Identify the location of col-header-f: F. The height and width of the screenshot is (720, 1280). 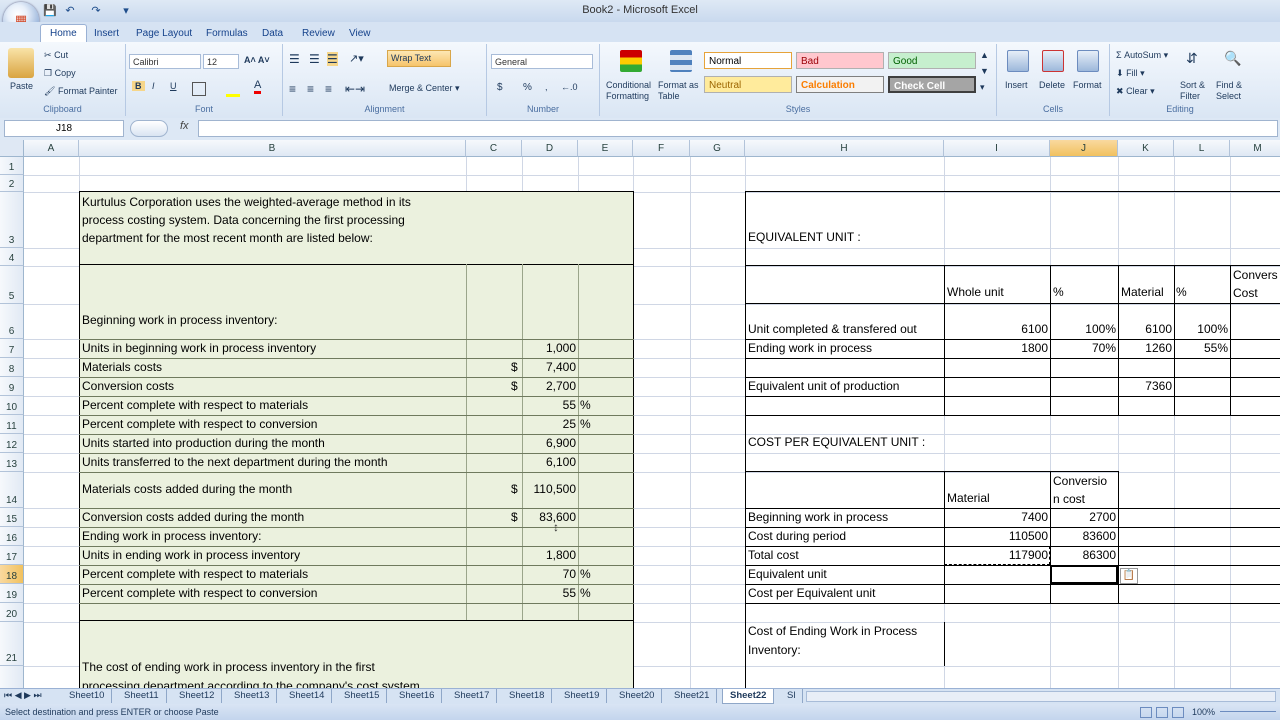
(661, 148).